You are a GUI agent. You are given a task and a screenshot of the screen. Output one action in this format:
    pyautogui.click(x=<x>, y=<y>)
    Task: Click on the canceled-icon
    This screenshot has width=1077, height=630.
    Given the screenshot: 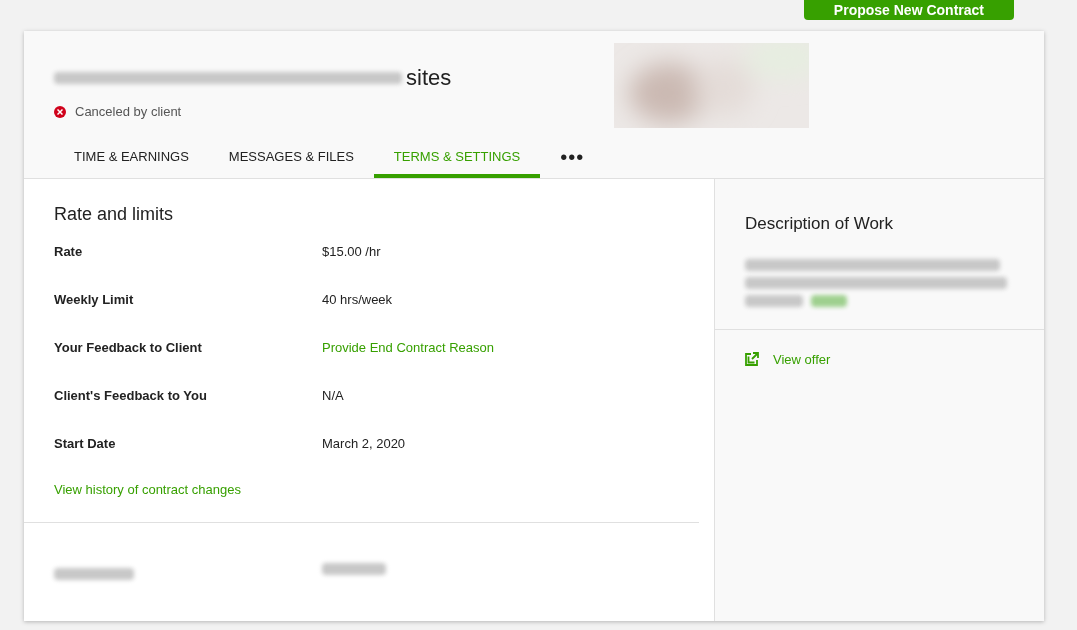 What is the action you would take?
    pyautogui.click(x=60, y=111)
    